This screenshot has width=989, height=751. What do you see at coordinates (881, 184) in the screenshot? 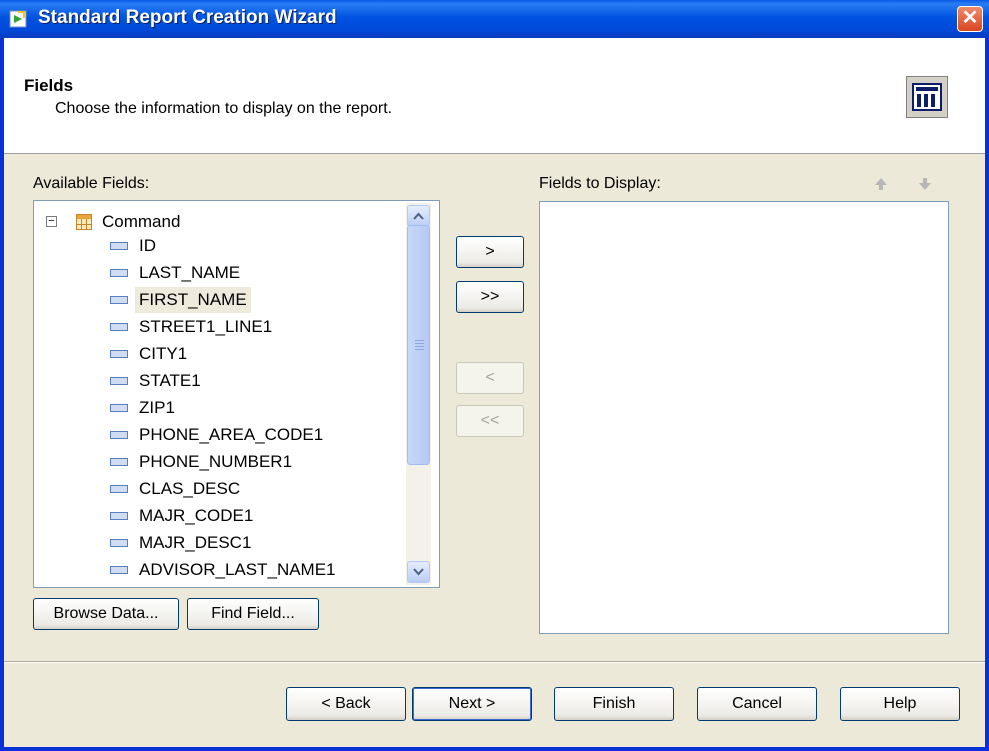
I see `move-up-arrow-icon` at bounding box center [881, 184].